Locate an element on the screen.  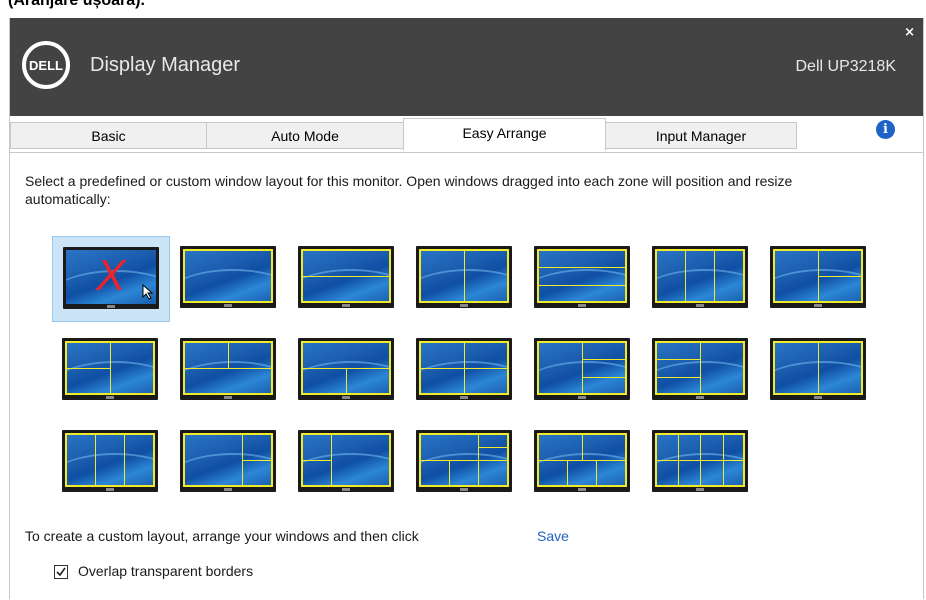
checkmark-icon is located at coordinates (61, 572).